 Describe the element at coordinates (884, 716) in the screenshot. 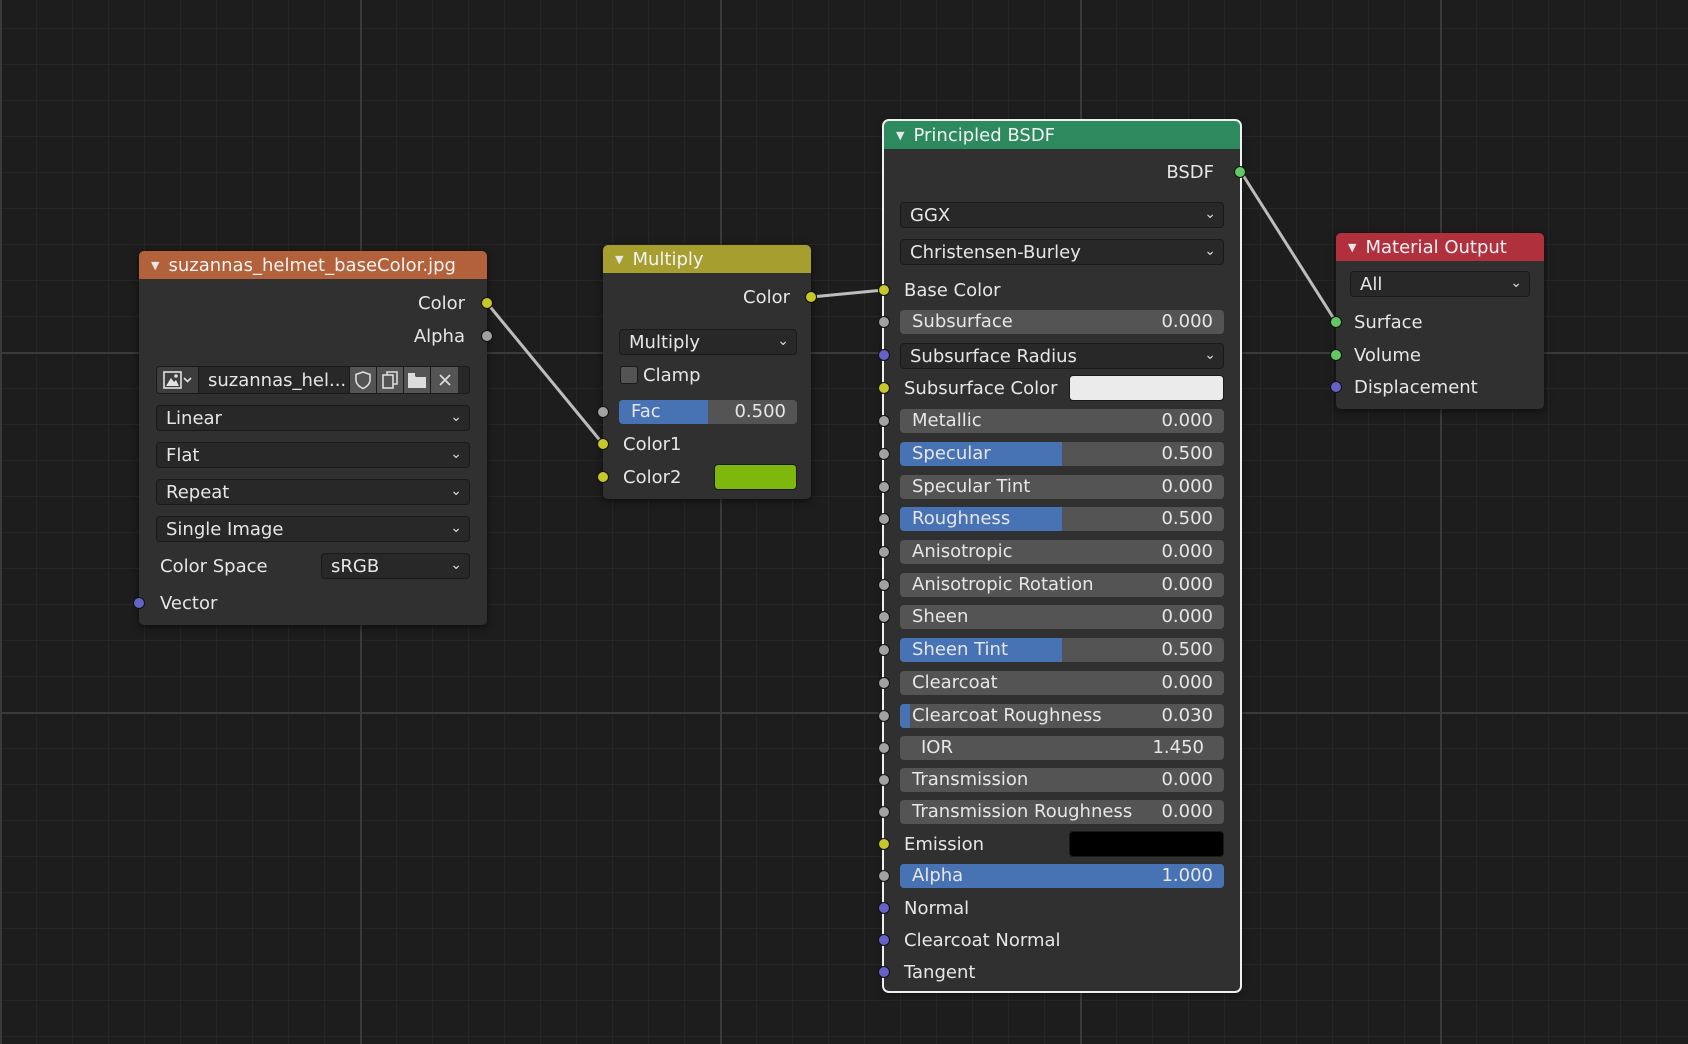

I see `clearcoat-roughness-input-socket` at that location.